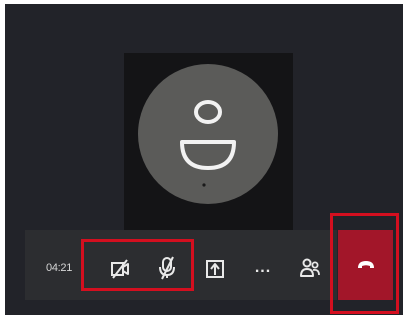 This screenshot has height=318, width=406. Describe the element at coordinates (364, 263) in the screenshot. I see `hang-up-highlight` at that location.